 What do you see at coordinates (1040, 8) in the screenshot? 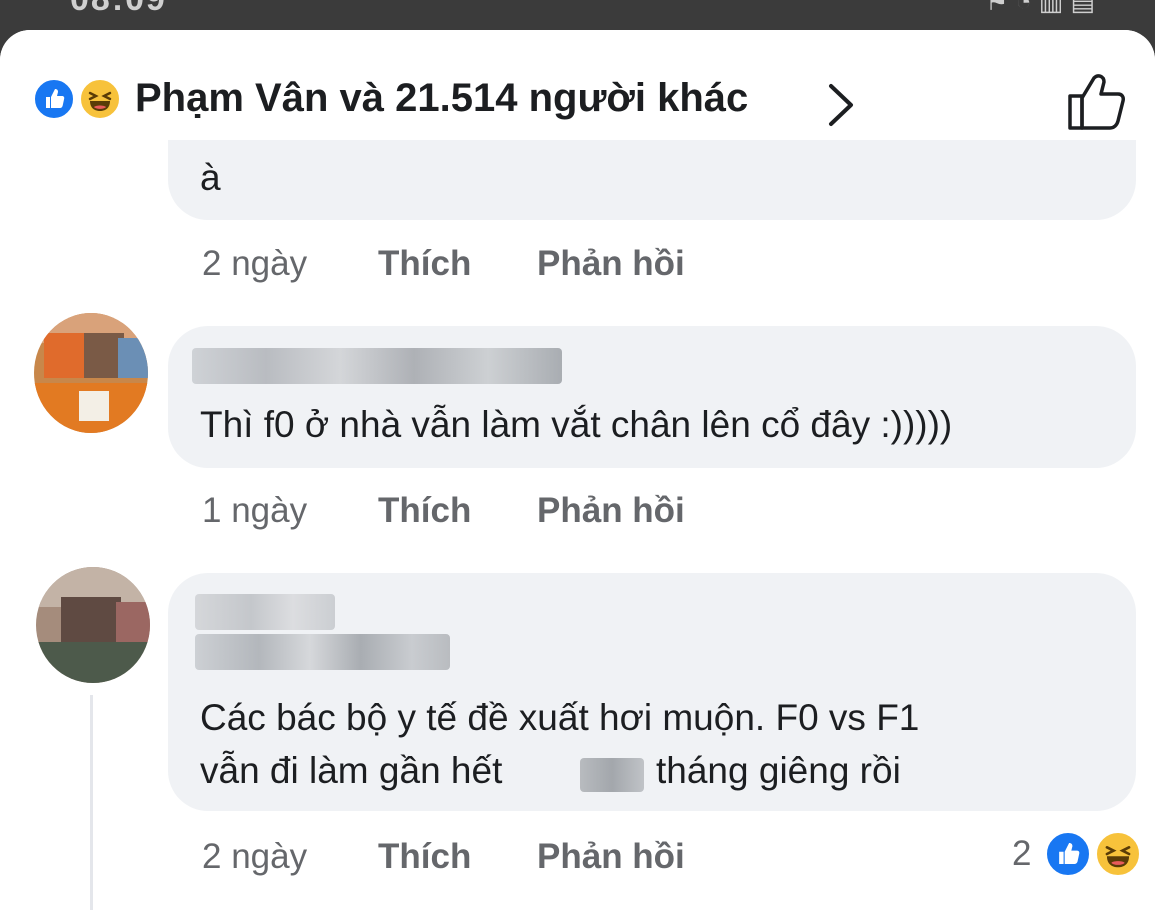
I see `status-icons: ⚑ ◔ ▥ ▤` at bounding box center [1040, 8].